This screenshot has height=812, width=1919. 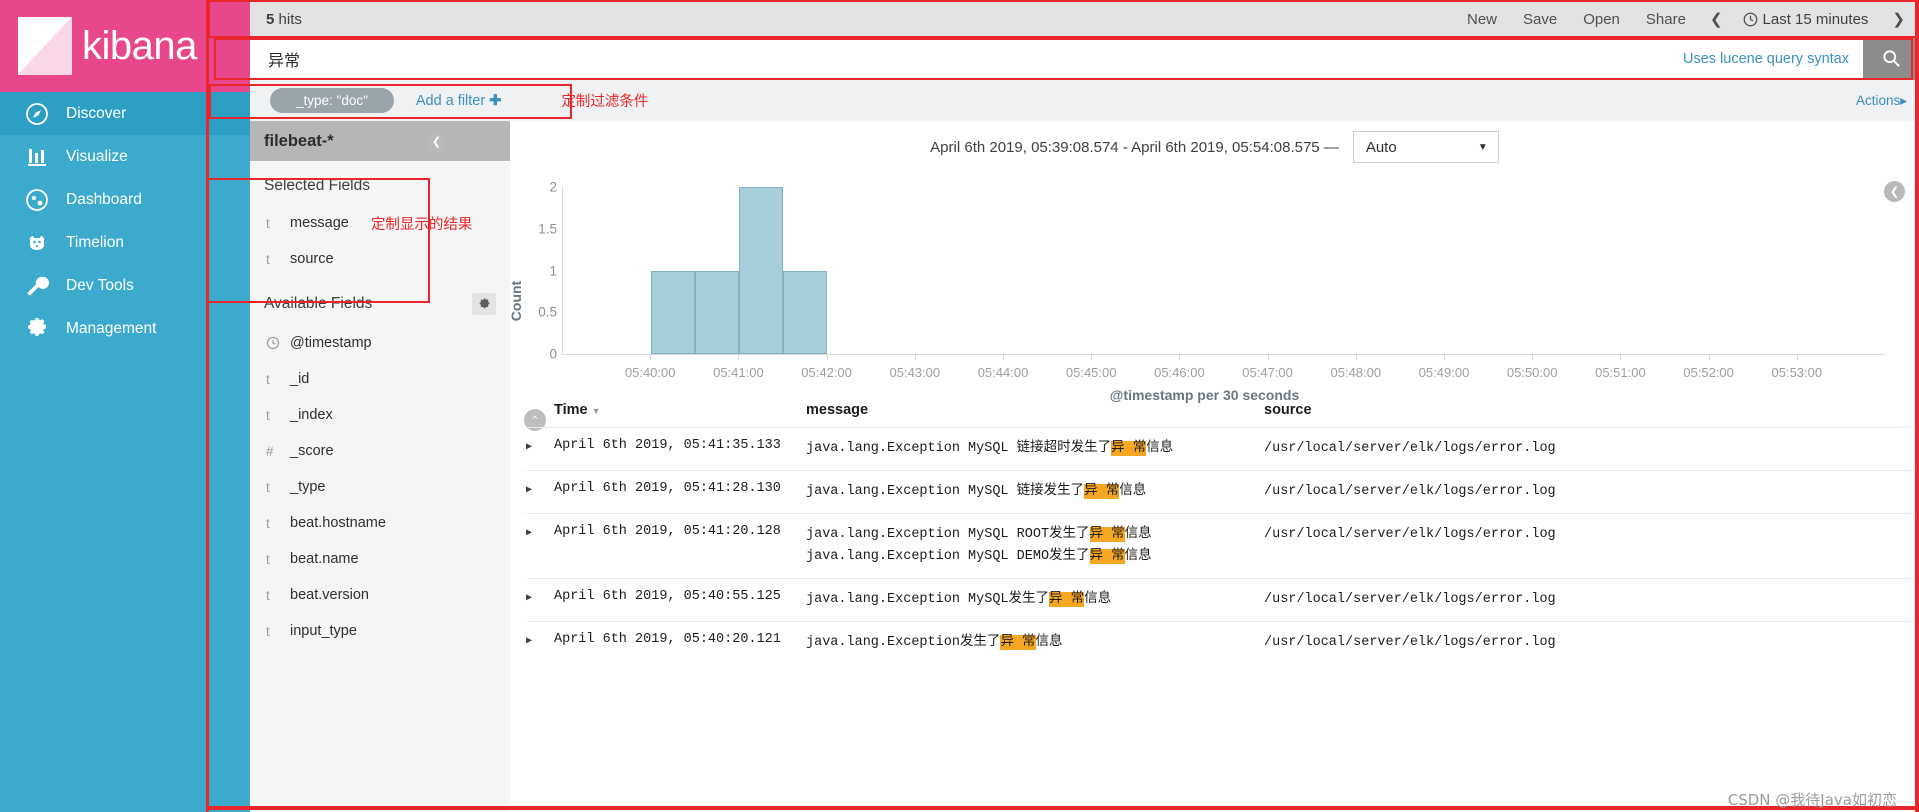 I want to click on open-button: Open, so click(x=1601, y=19).